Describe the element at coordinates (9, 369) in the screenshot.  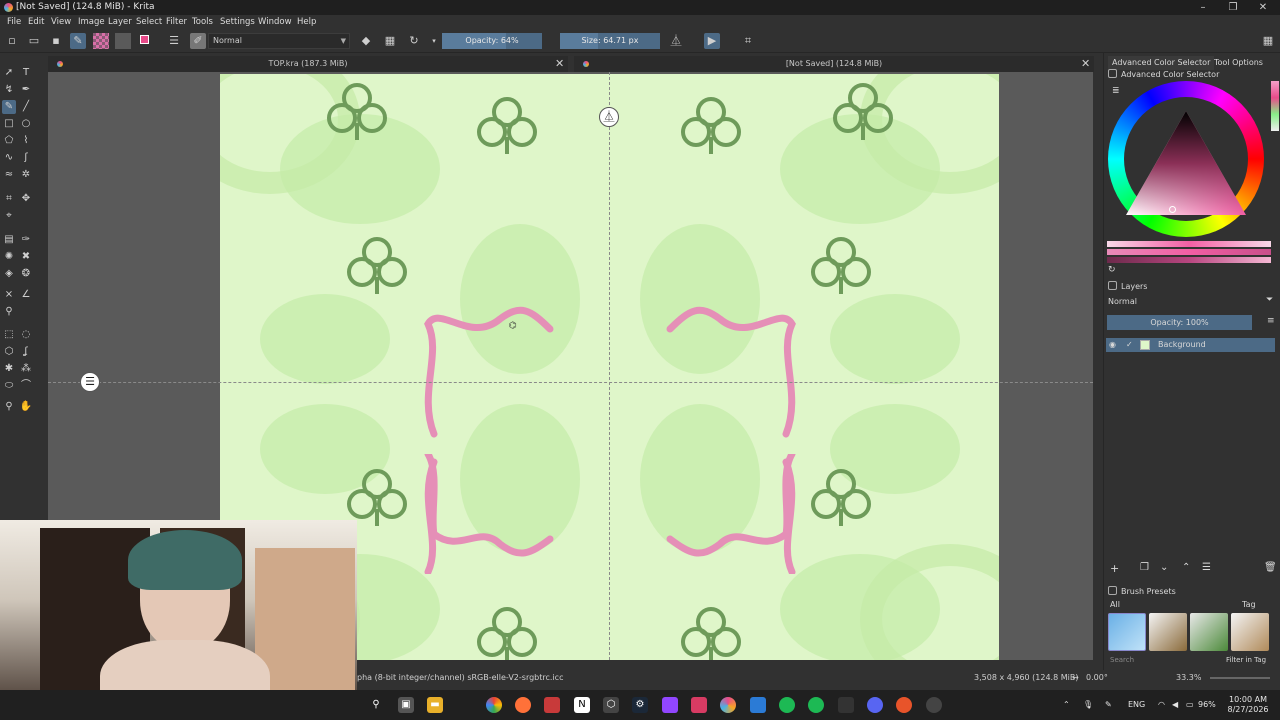
I see `contiguous-select-icon: ✱` at that location.